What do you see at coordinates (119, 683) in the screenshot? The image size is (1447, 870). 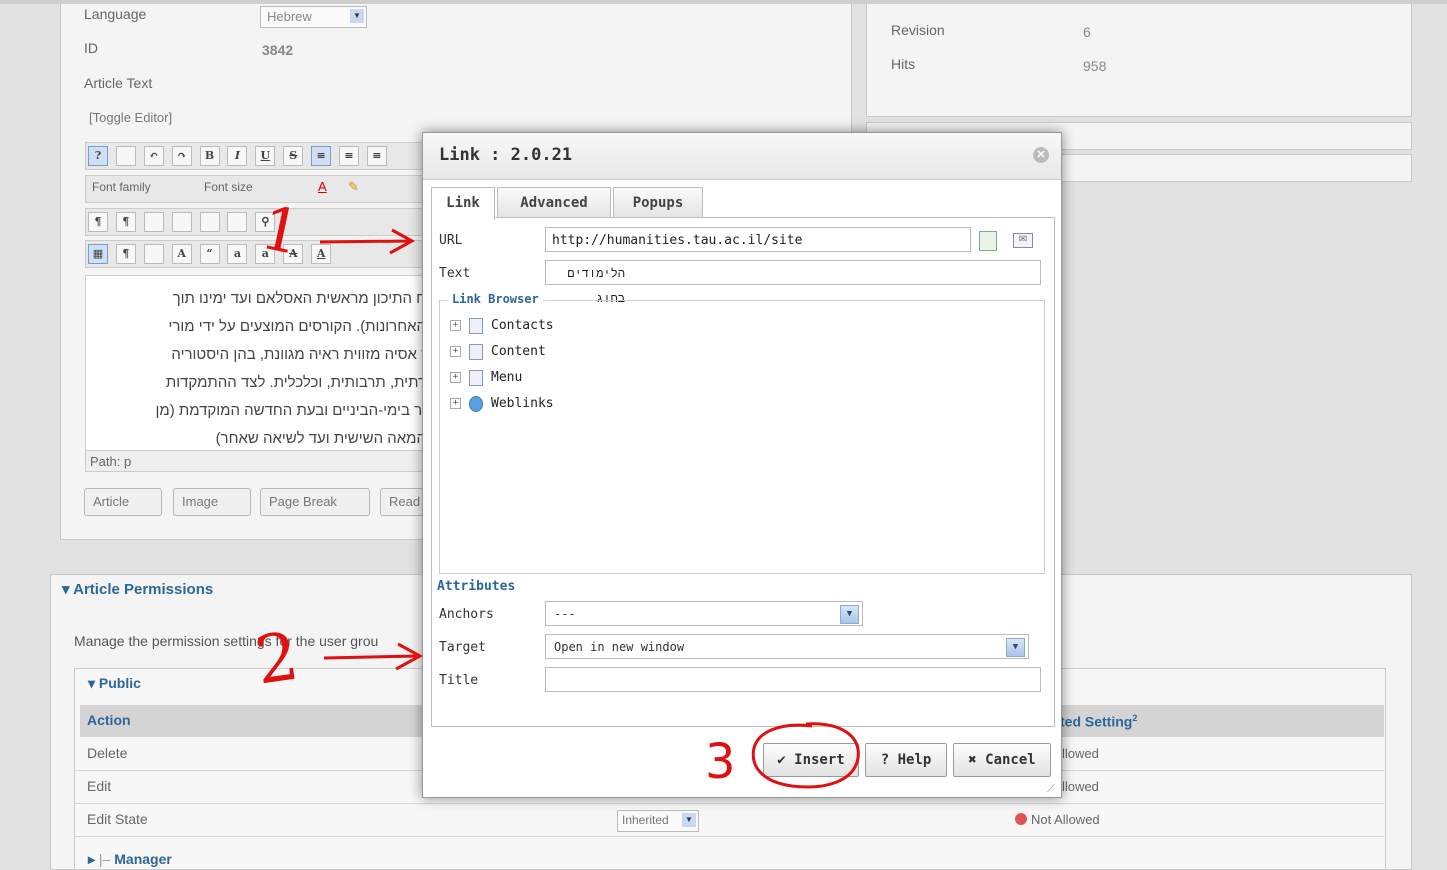 I see `public-label: Public` at bounding box center [119, 683].